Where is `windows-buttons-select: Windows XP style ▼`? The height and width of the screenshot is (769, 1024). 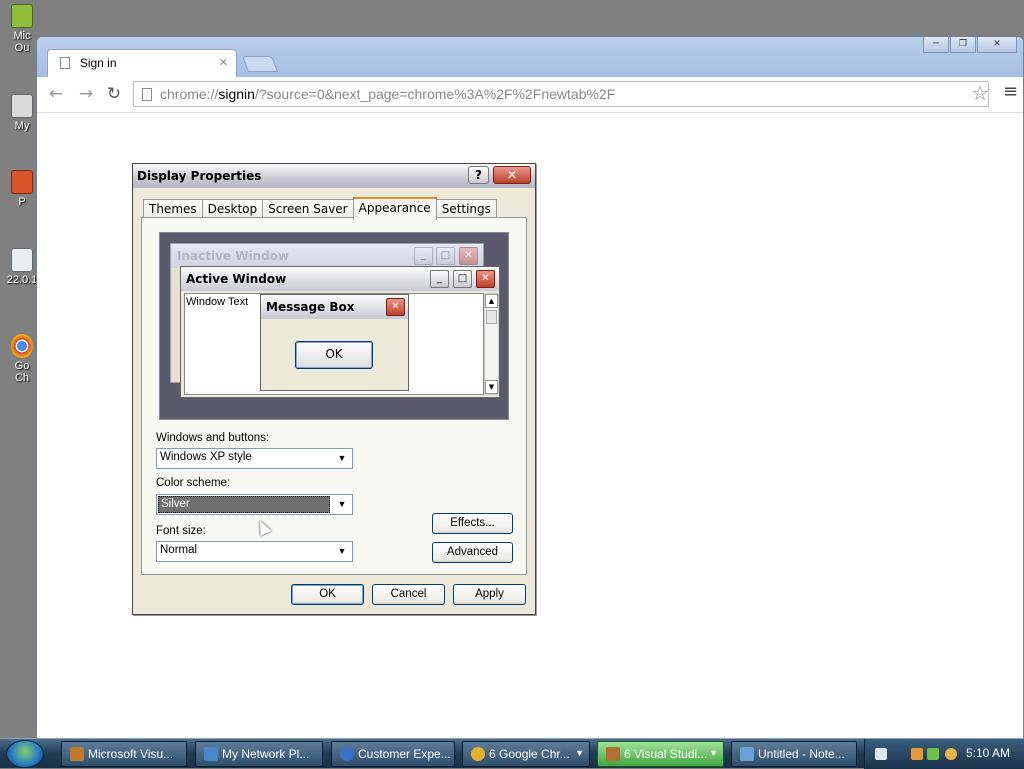 windows-buttons-select: Windows XP style ▼ is located at coordinates (254, 458).